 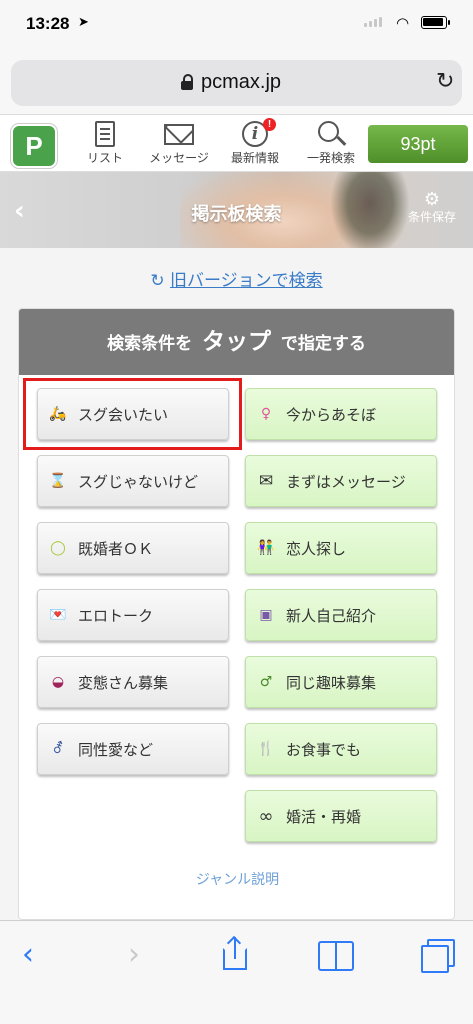 I want to click on genre-button-self-intro: ▣ 新人自己紹介, so click(x=341, y=615).